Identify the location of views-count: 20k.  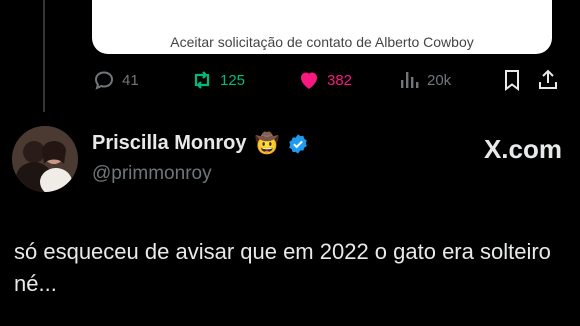
(439, 80).